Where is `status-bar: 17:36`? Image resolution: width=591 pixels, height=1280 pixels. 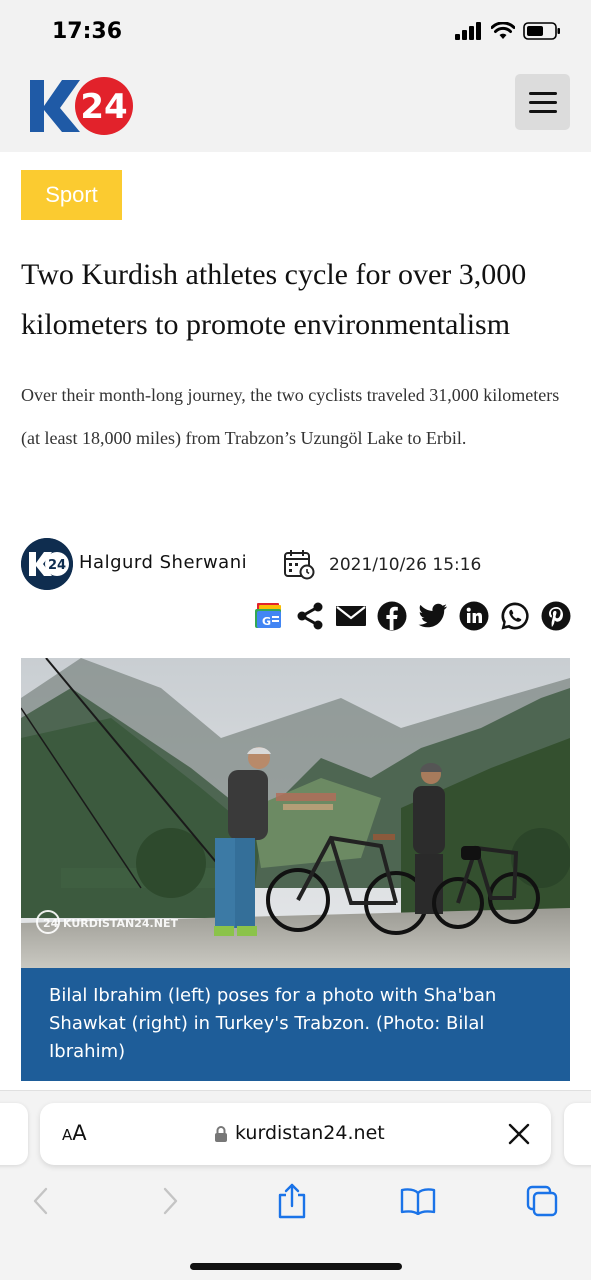 status-bar: 17:36 is located at coordinates (295, 31).